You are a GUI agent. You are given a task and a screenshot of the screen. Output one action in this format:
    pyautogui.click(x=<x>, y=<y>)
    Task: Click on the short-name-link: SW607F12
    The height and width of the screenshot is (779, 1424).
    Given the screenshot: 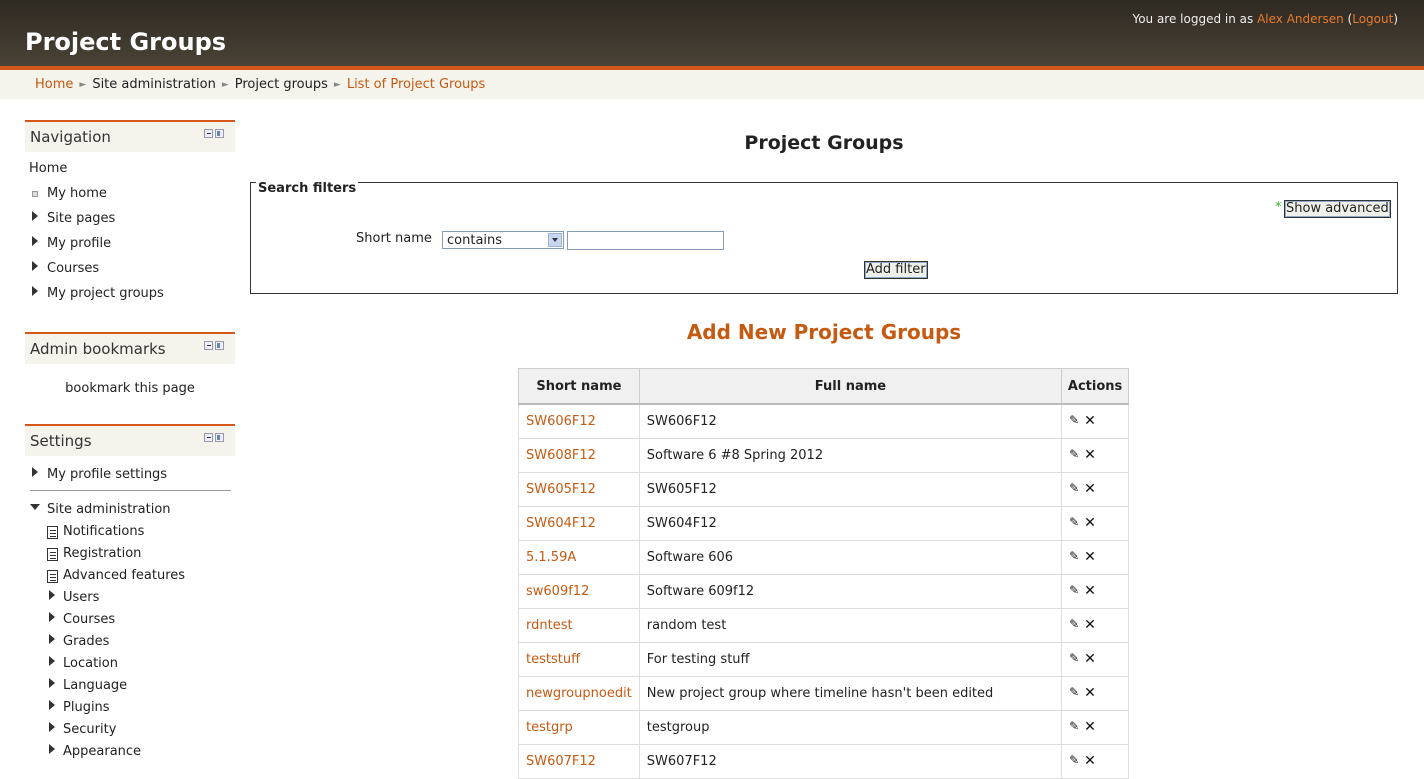 What is the action you would take?
    pyautogui.click(x=561, y=761)
    